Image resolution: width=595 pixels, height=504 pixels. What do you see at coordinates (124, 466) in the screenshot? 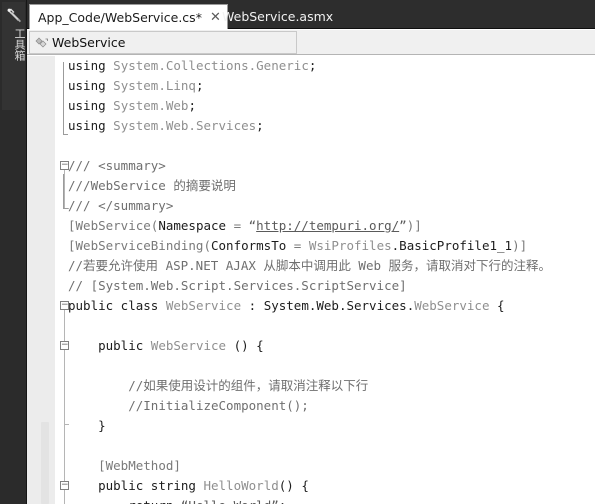
I see `code-line: [WebMethod]` at bounding box center [124, 466].